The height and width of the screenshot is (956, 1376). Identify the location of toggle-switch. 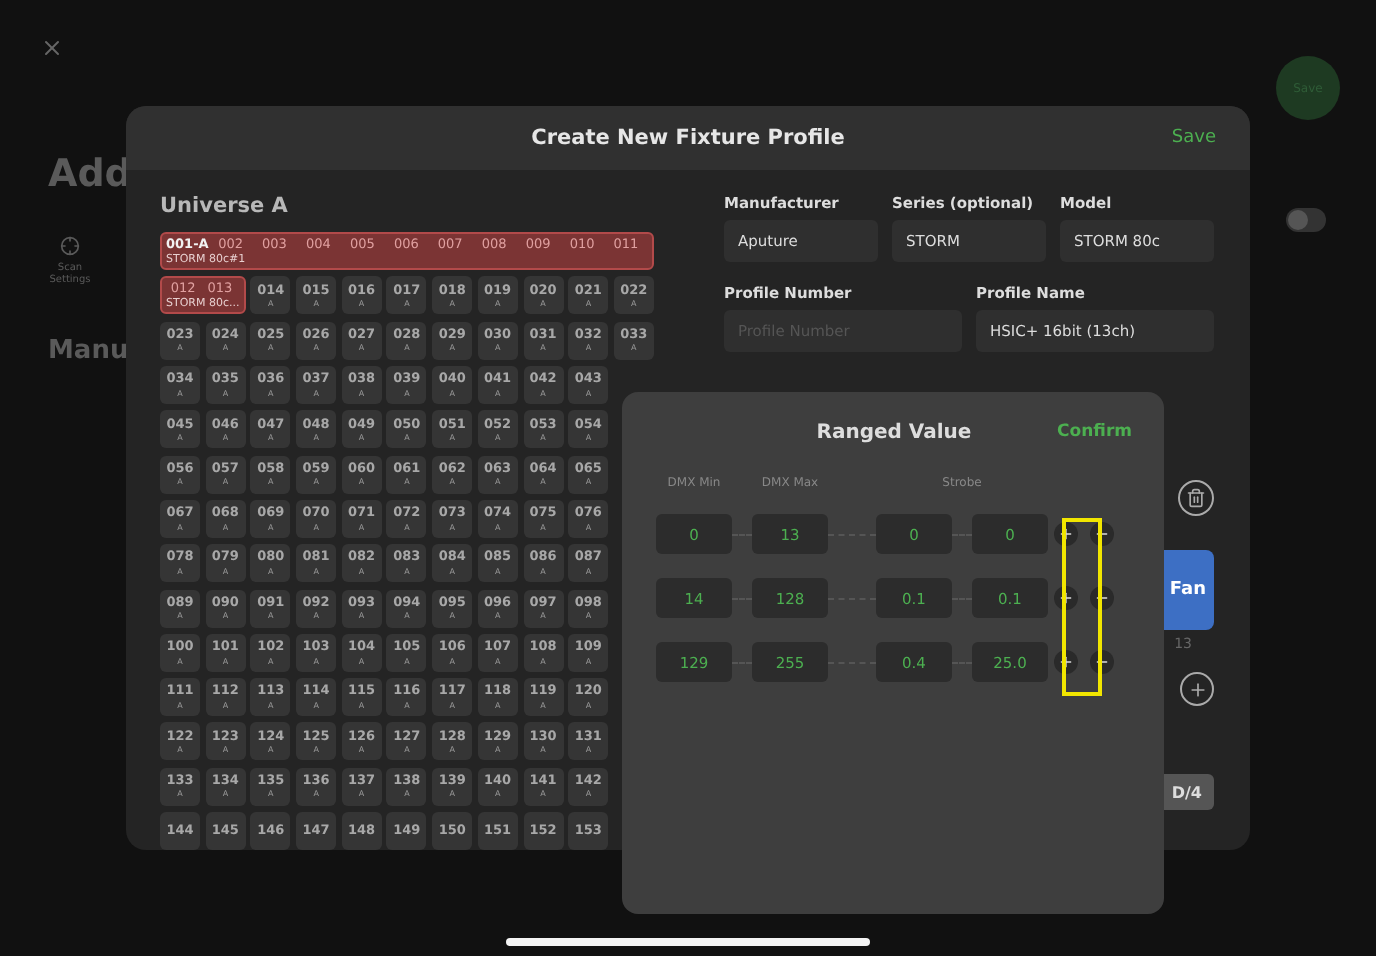
(1306, 220).